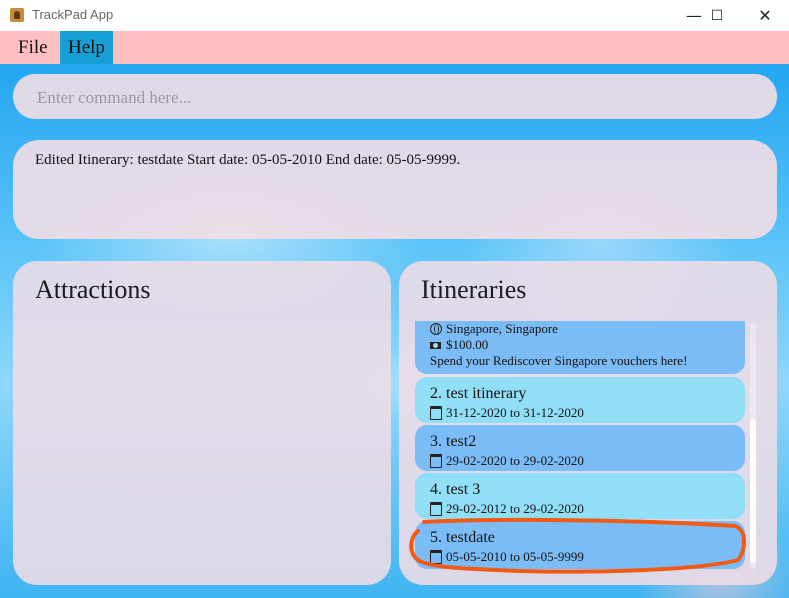 The width and height of the screenshot is (789, 598). What do you see at coordinates (474, 289) in the screenshot?
I see `itineraries-title: Itineraries` at bounding box center [474, 289].